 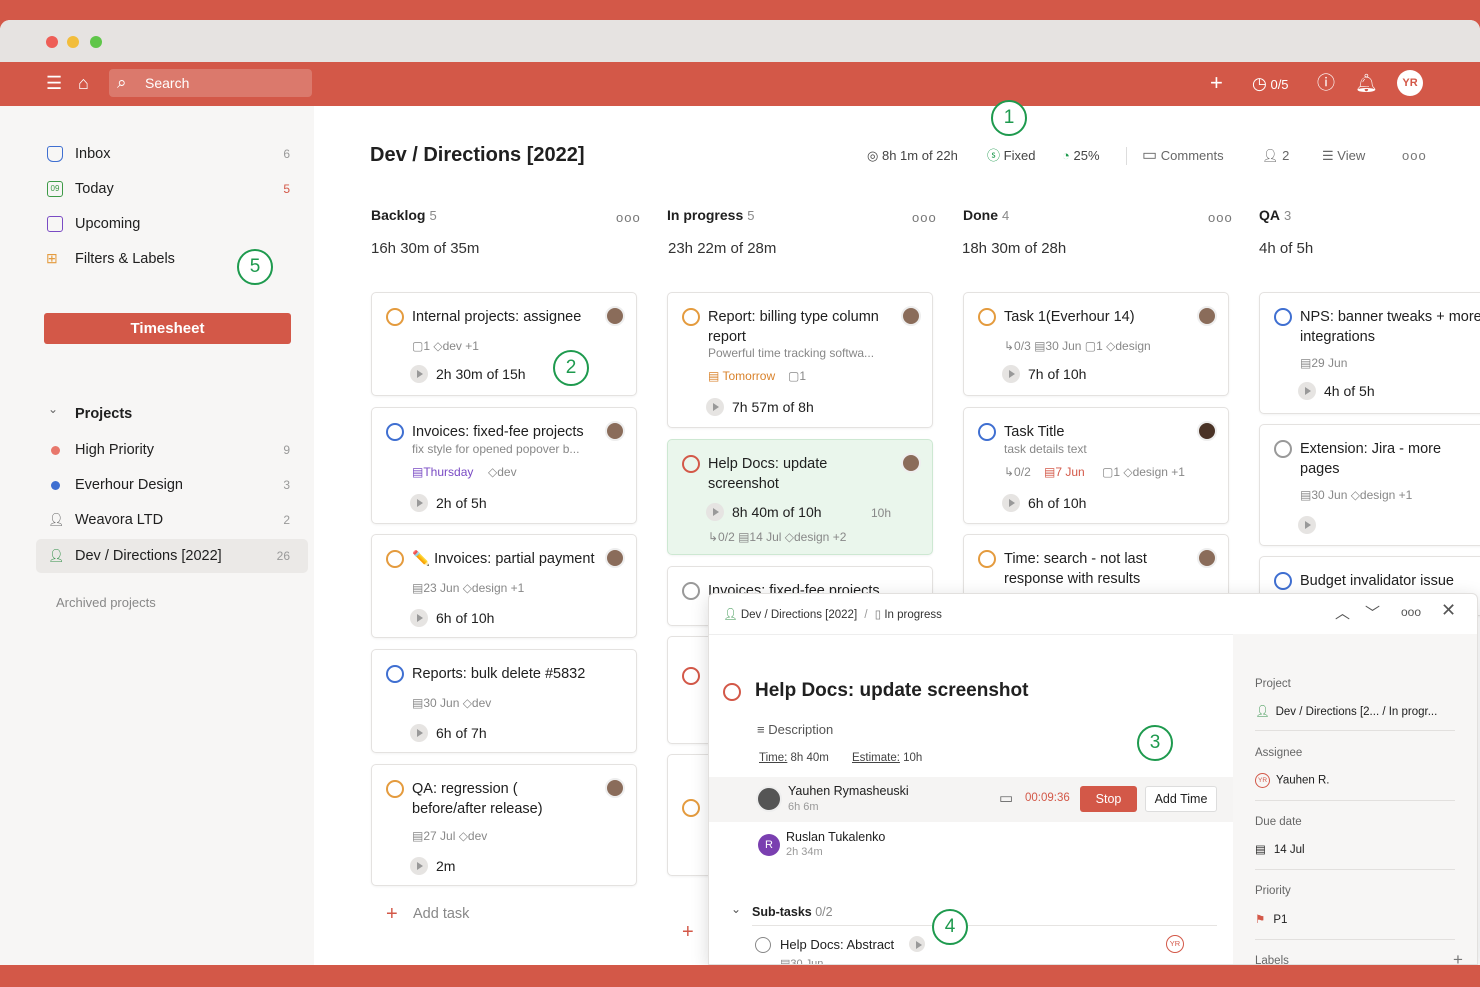 I want to click on members-button: 👤︎ 2, so click(x=1275, y=156).